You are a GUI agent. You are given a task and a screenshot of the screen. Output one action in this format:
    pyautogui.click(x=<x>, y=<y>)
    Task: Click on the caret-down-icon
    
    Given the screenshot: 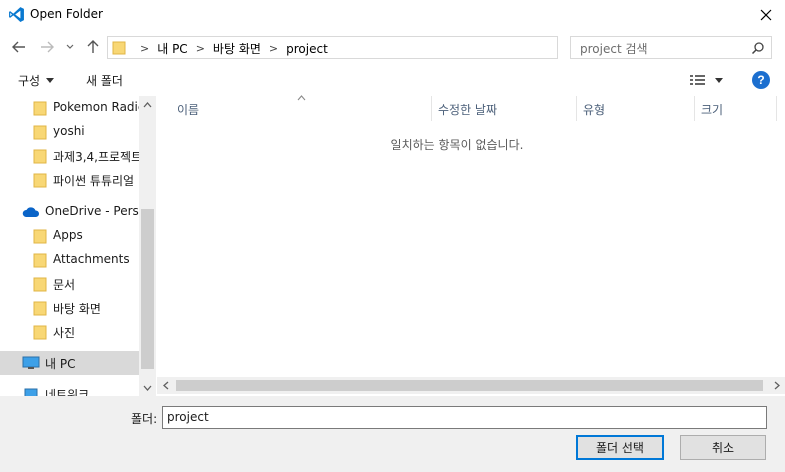 What is the action you would take?
    pyautogui.click(x=50, y=80)
    